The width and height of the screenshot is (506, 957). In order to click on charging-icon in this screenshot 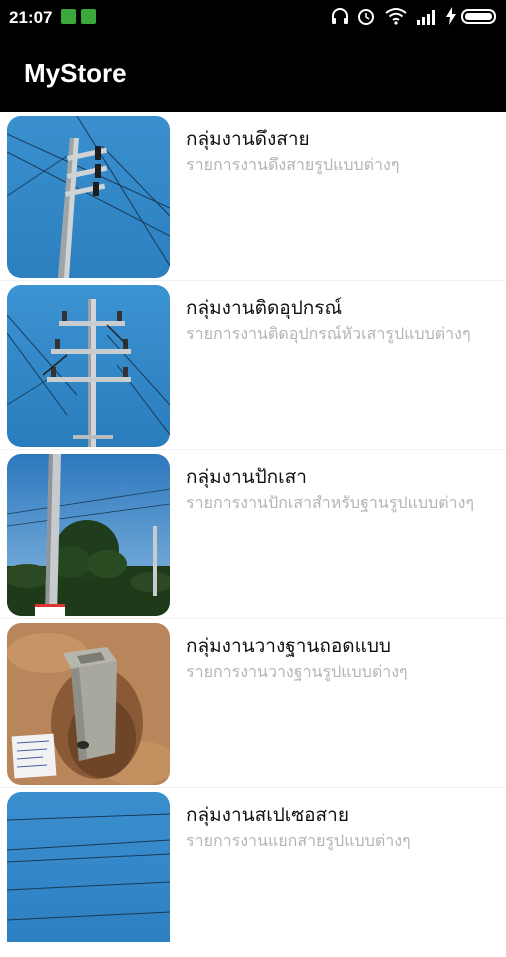, I will do `click(451, 16)`.